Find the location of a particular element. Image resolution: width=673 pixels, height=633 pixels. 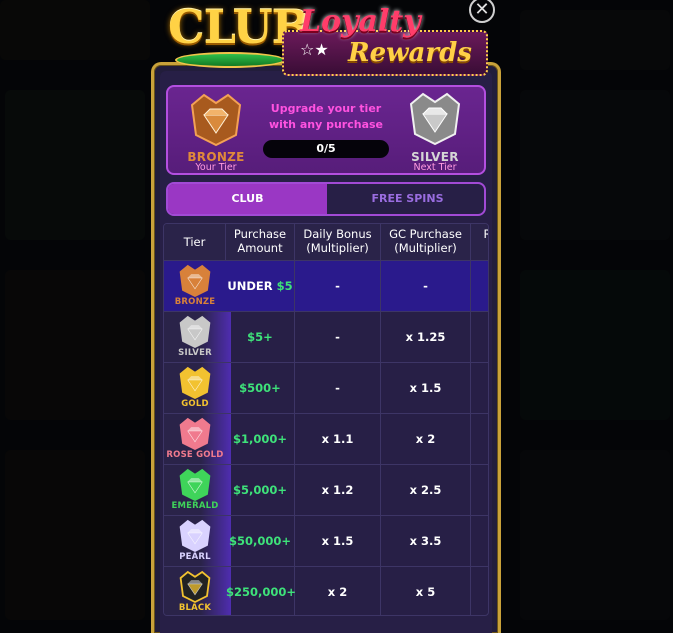

tier-cell: BRONZE is located at coordinates (197, 286).